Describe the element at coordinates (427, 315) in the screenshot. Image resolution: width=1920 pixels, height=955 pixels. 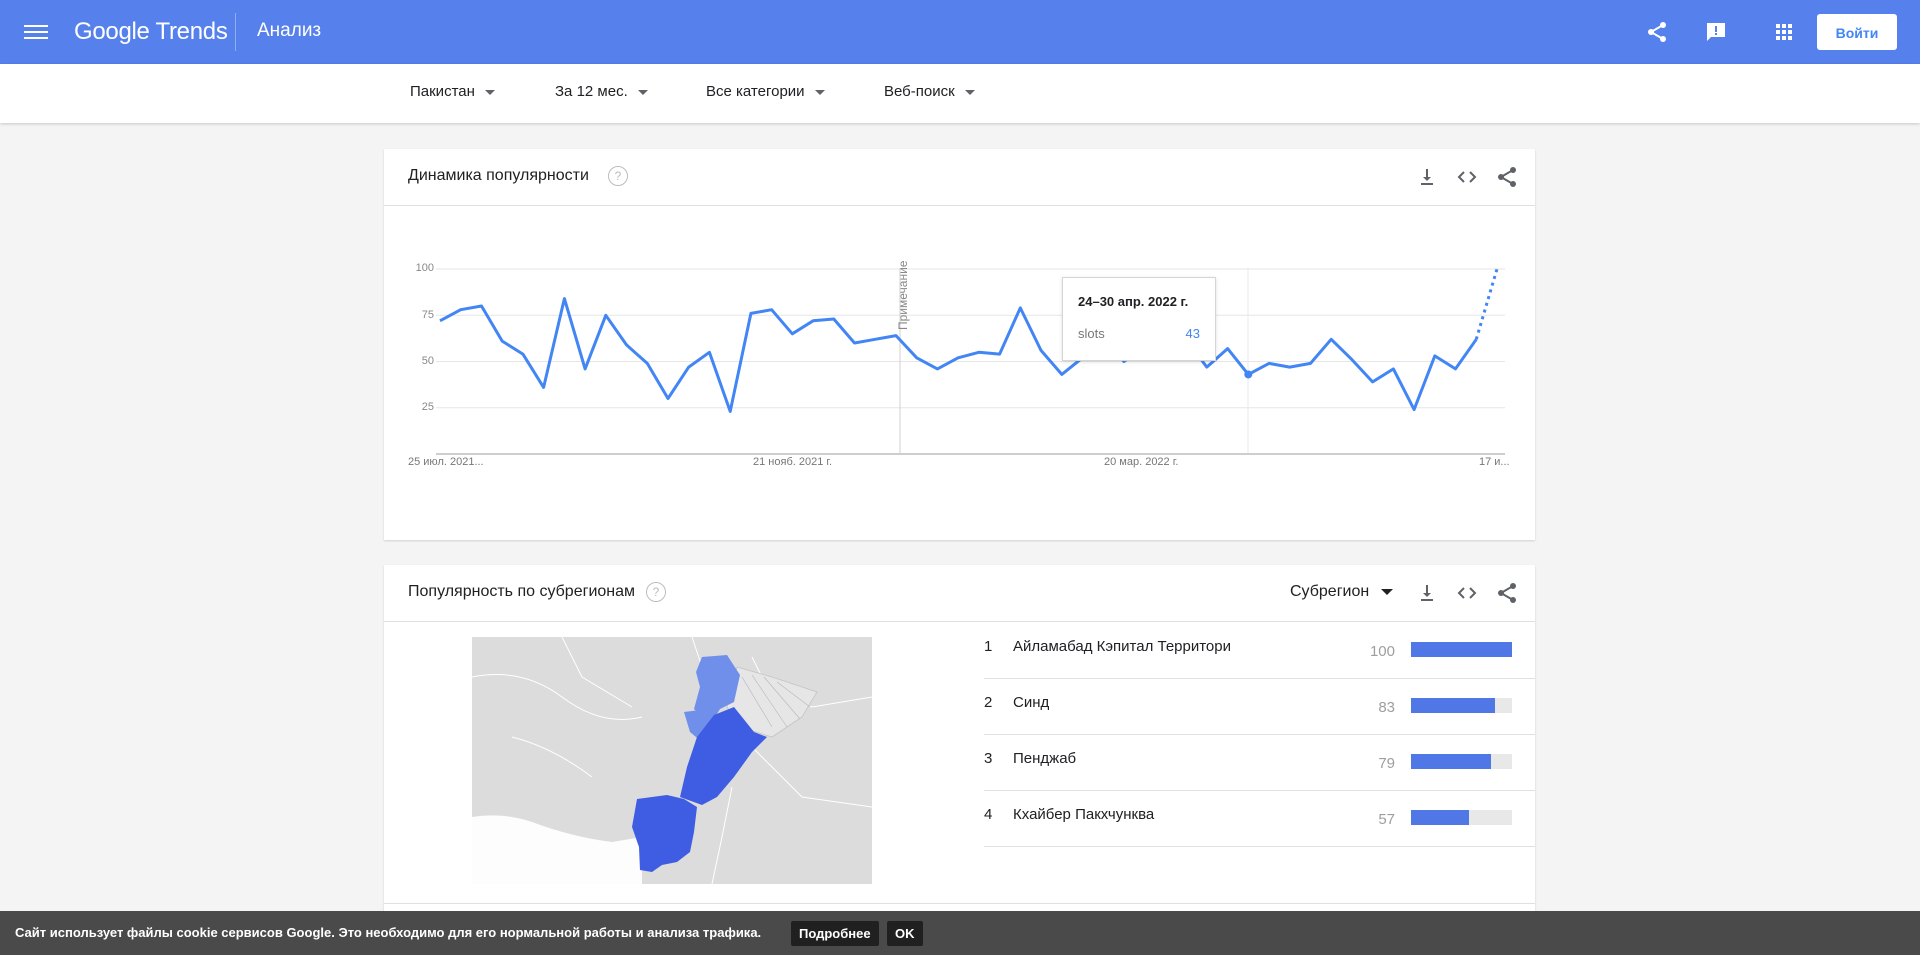
I see `y-tick-label: 75` at that location.